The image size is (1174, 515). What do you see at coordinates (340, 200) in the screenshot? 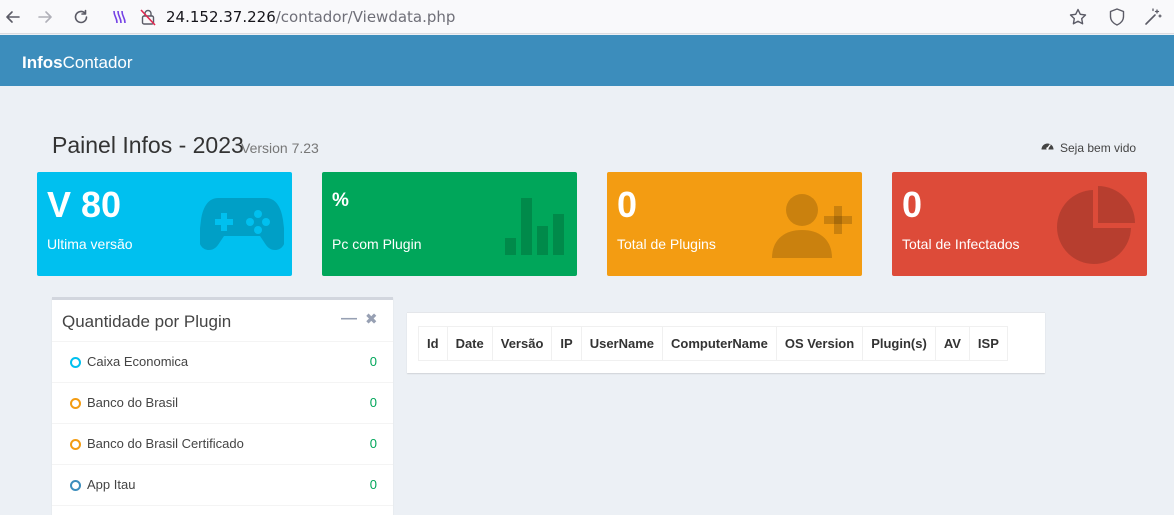
I see `stat-value: %` at bounding box center [340, 200].